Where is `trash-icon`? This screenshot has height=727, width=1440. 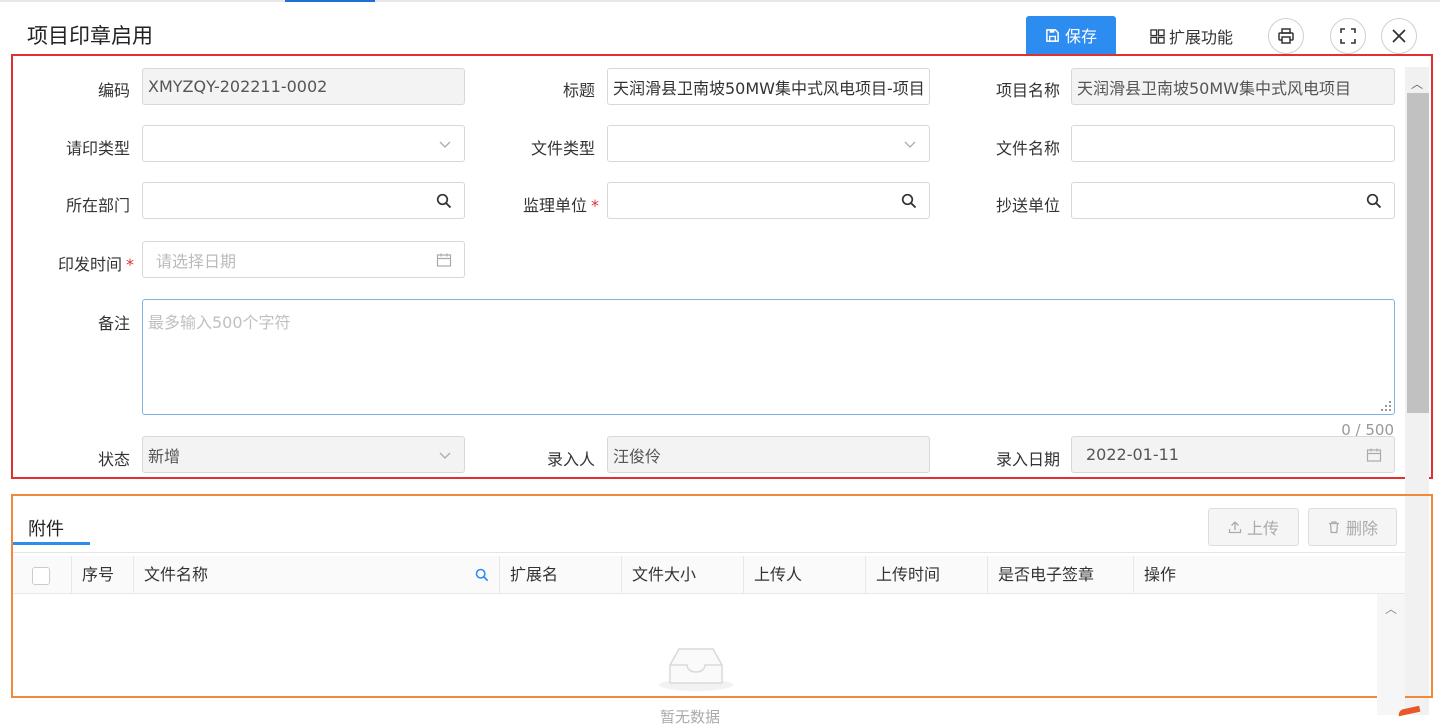
trash-icon is located at coordinates (1333, 527).